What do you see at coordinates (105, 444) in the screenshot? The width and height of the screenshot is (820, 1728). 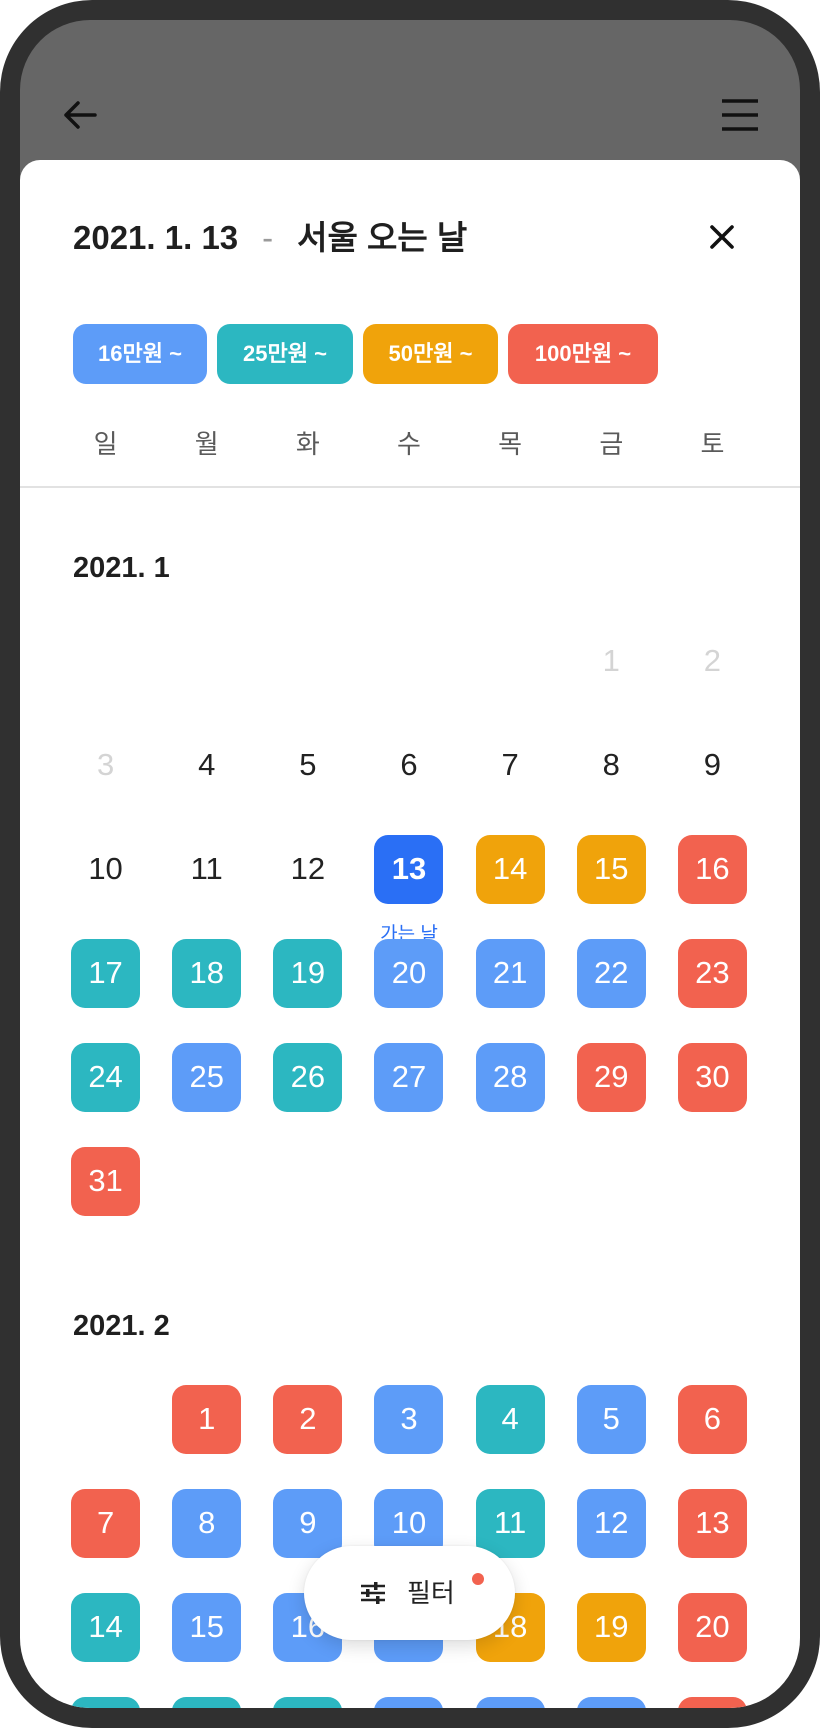 I see `weekday-label: 일` at bounding box center [105, 444].